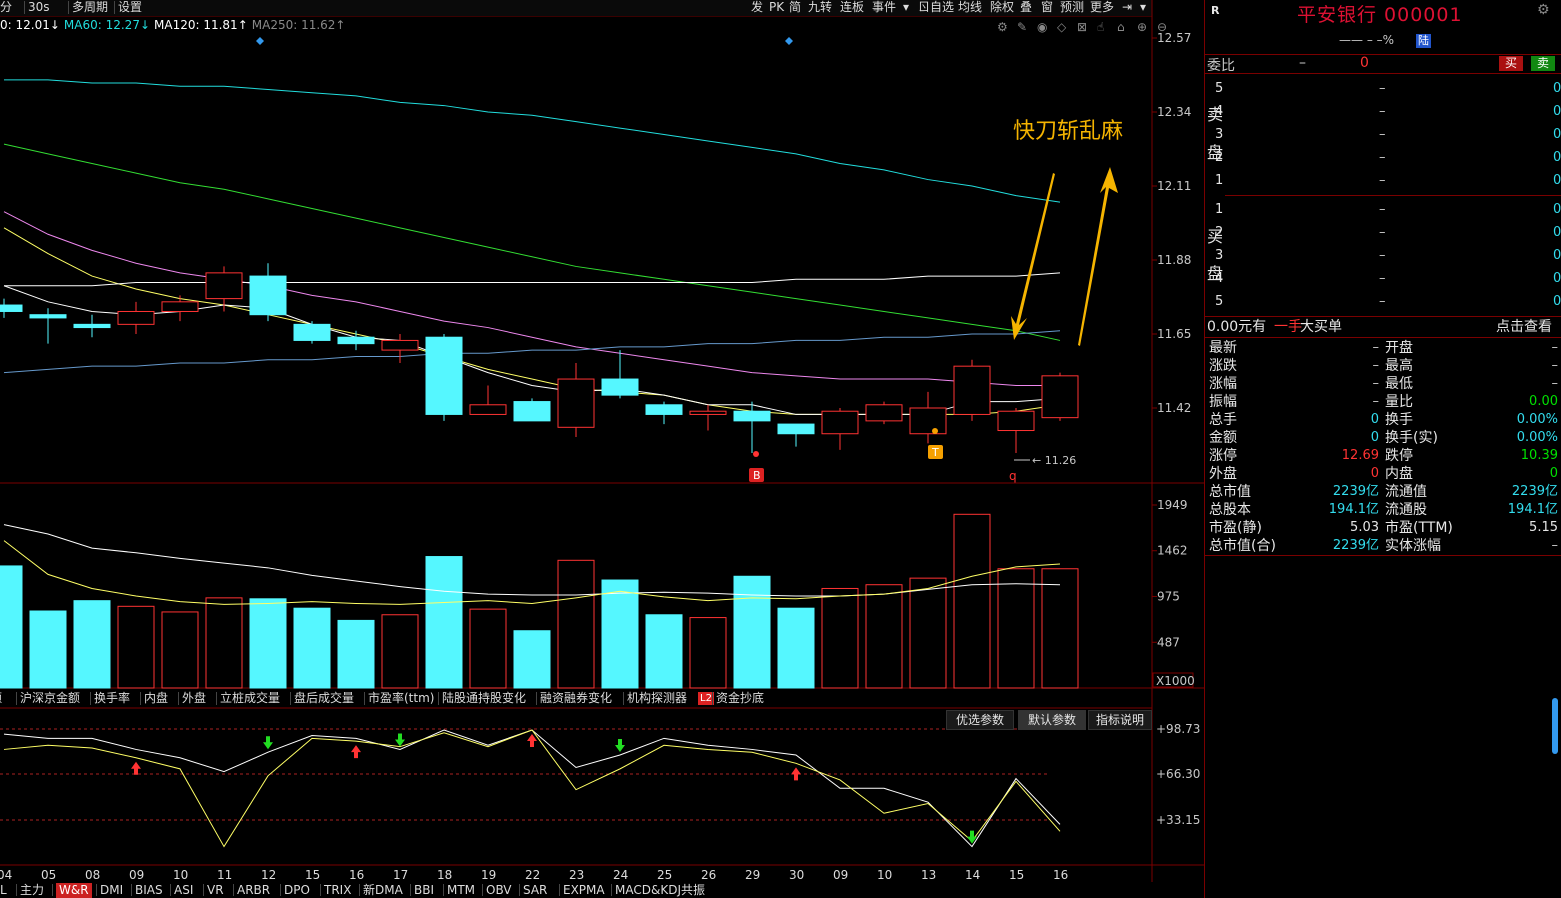 This screenshot has height=898, width=1561. Describe the element at coordinates (50, 698) in the screenshot. I see `indicator-tab: 沪深京金额` at that location.